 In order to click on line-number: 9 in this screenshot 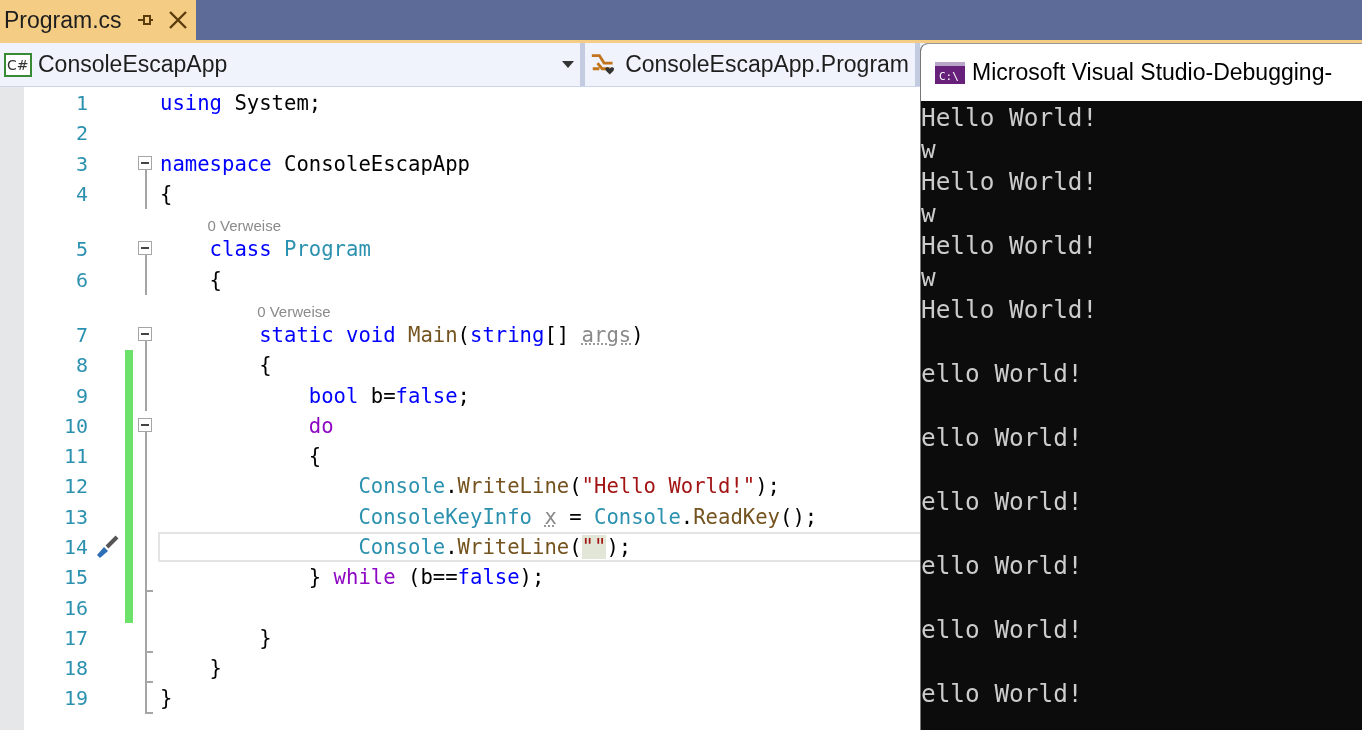, I will do `click(81, 395)`.